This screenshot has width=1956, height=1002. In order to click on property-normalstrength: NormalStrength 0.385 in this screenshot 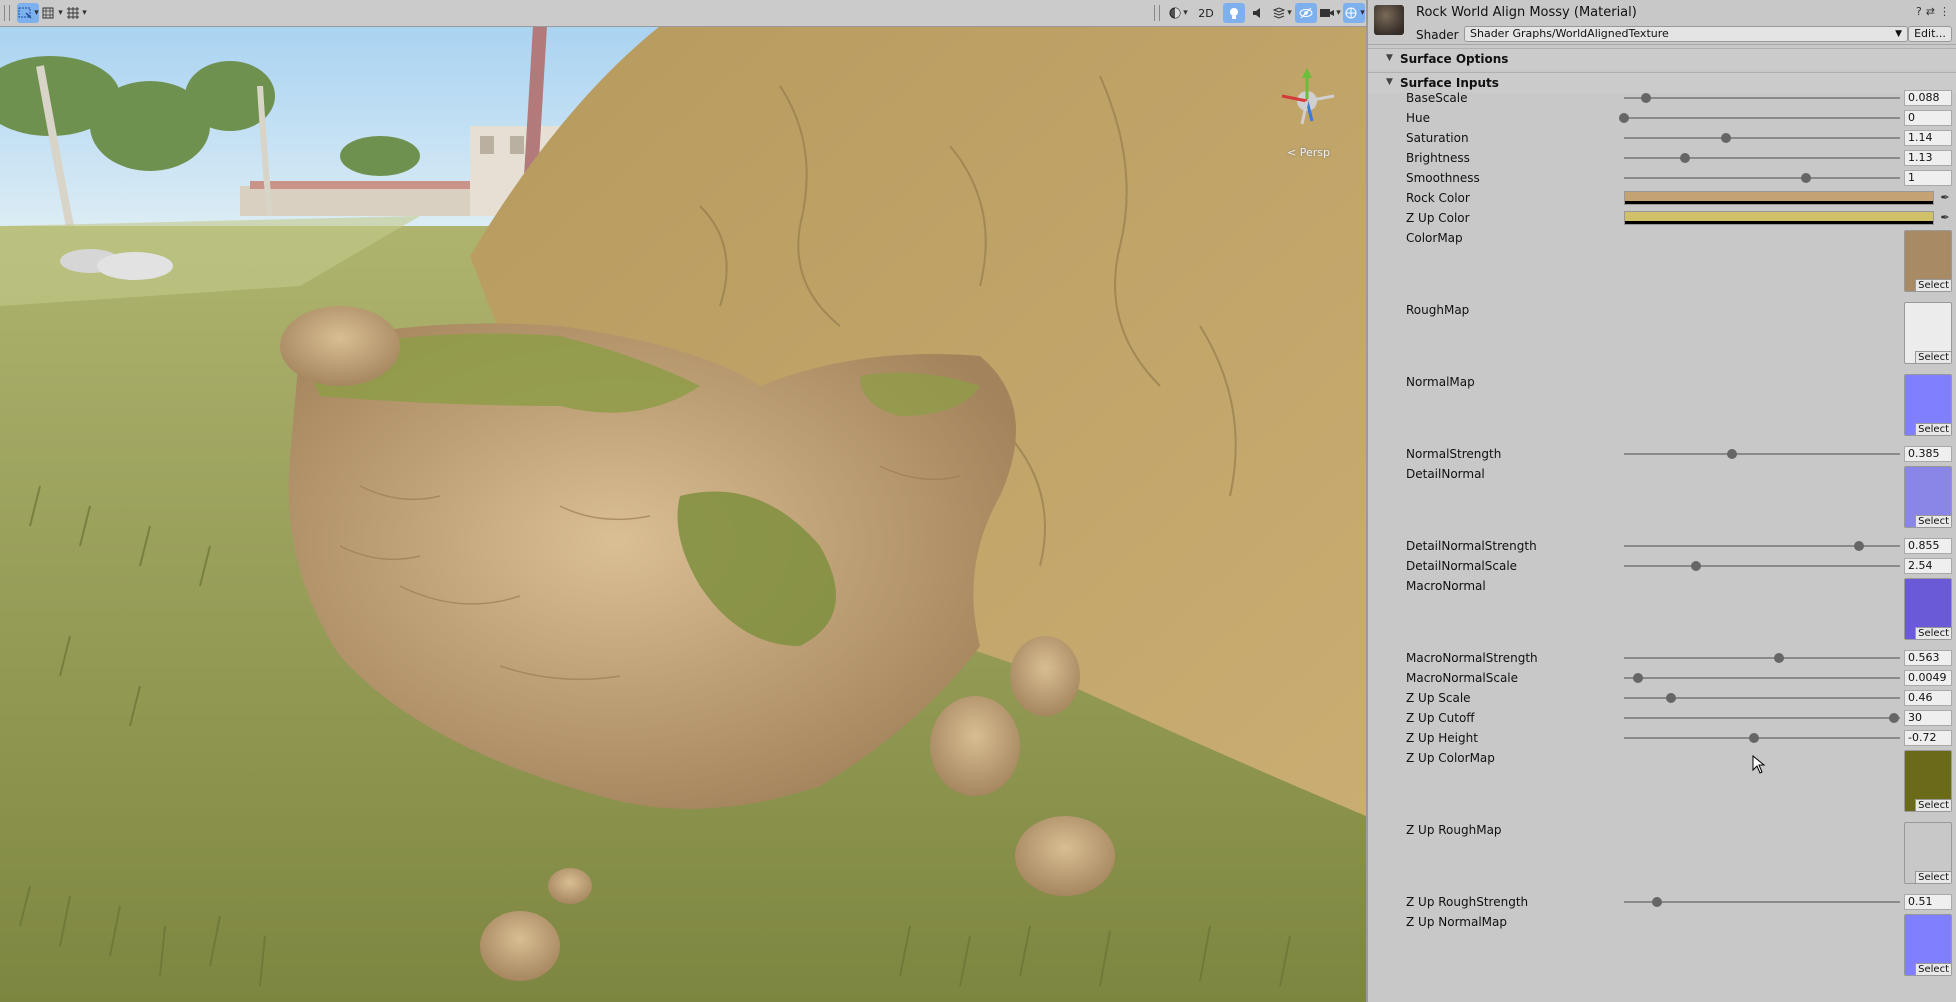, I will do `click(1662, 454)`.